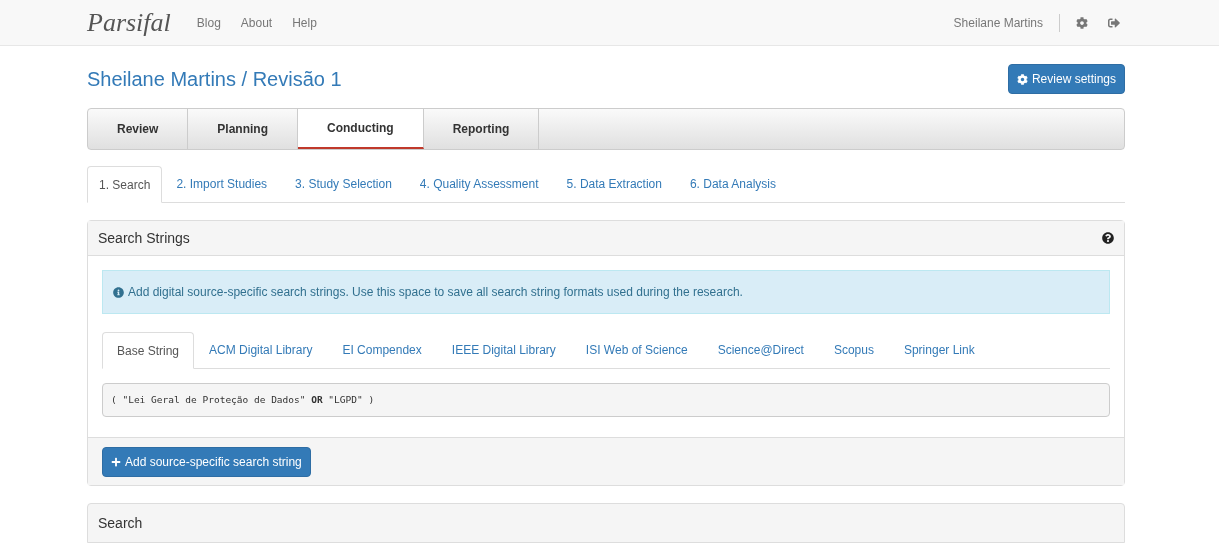 Image resolution: width=1219 pixels, height=546 pixels. I want to click on main-tab: Reporting, so click(481, 129).